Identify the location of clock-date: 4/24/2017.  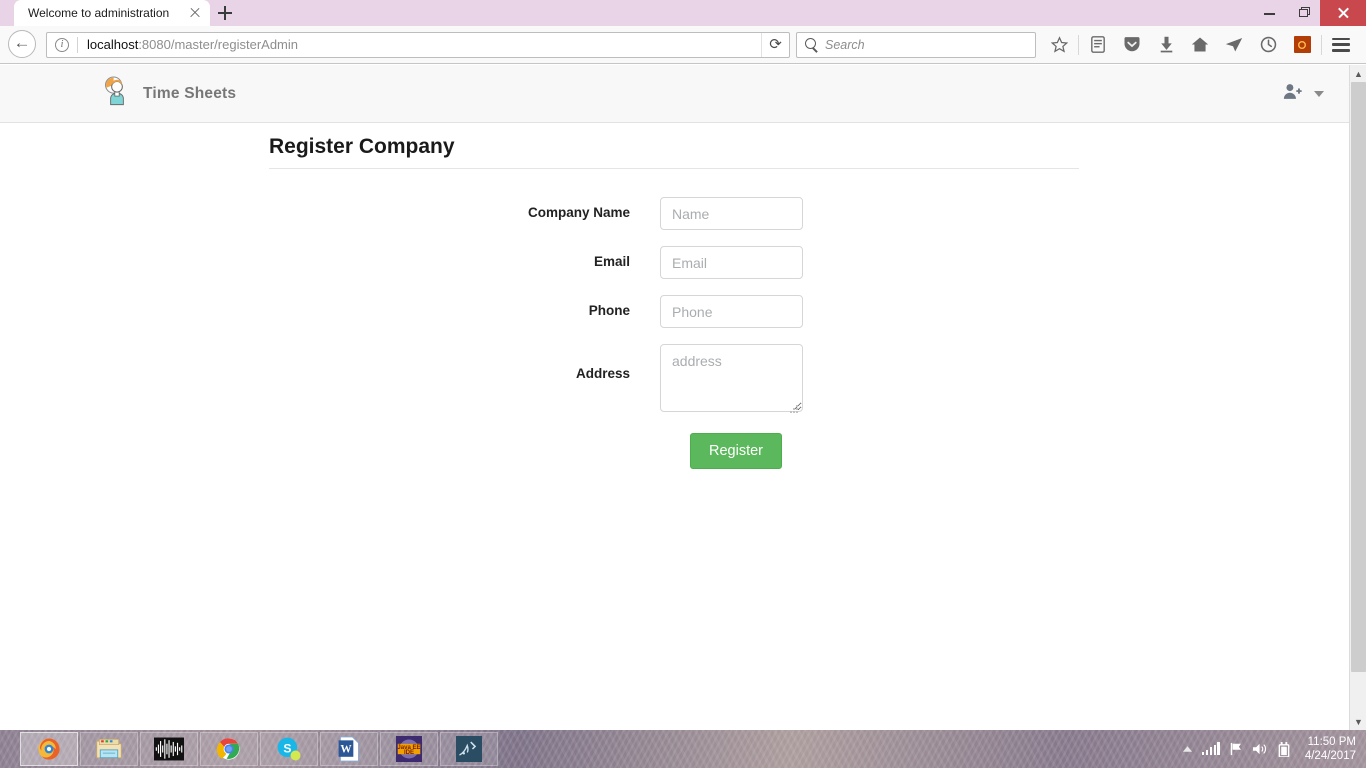
(1330, 756).